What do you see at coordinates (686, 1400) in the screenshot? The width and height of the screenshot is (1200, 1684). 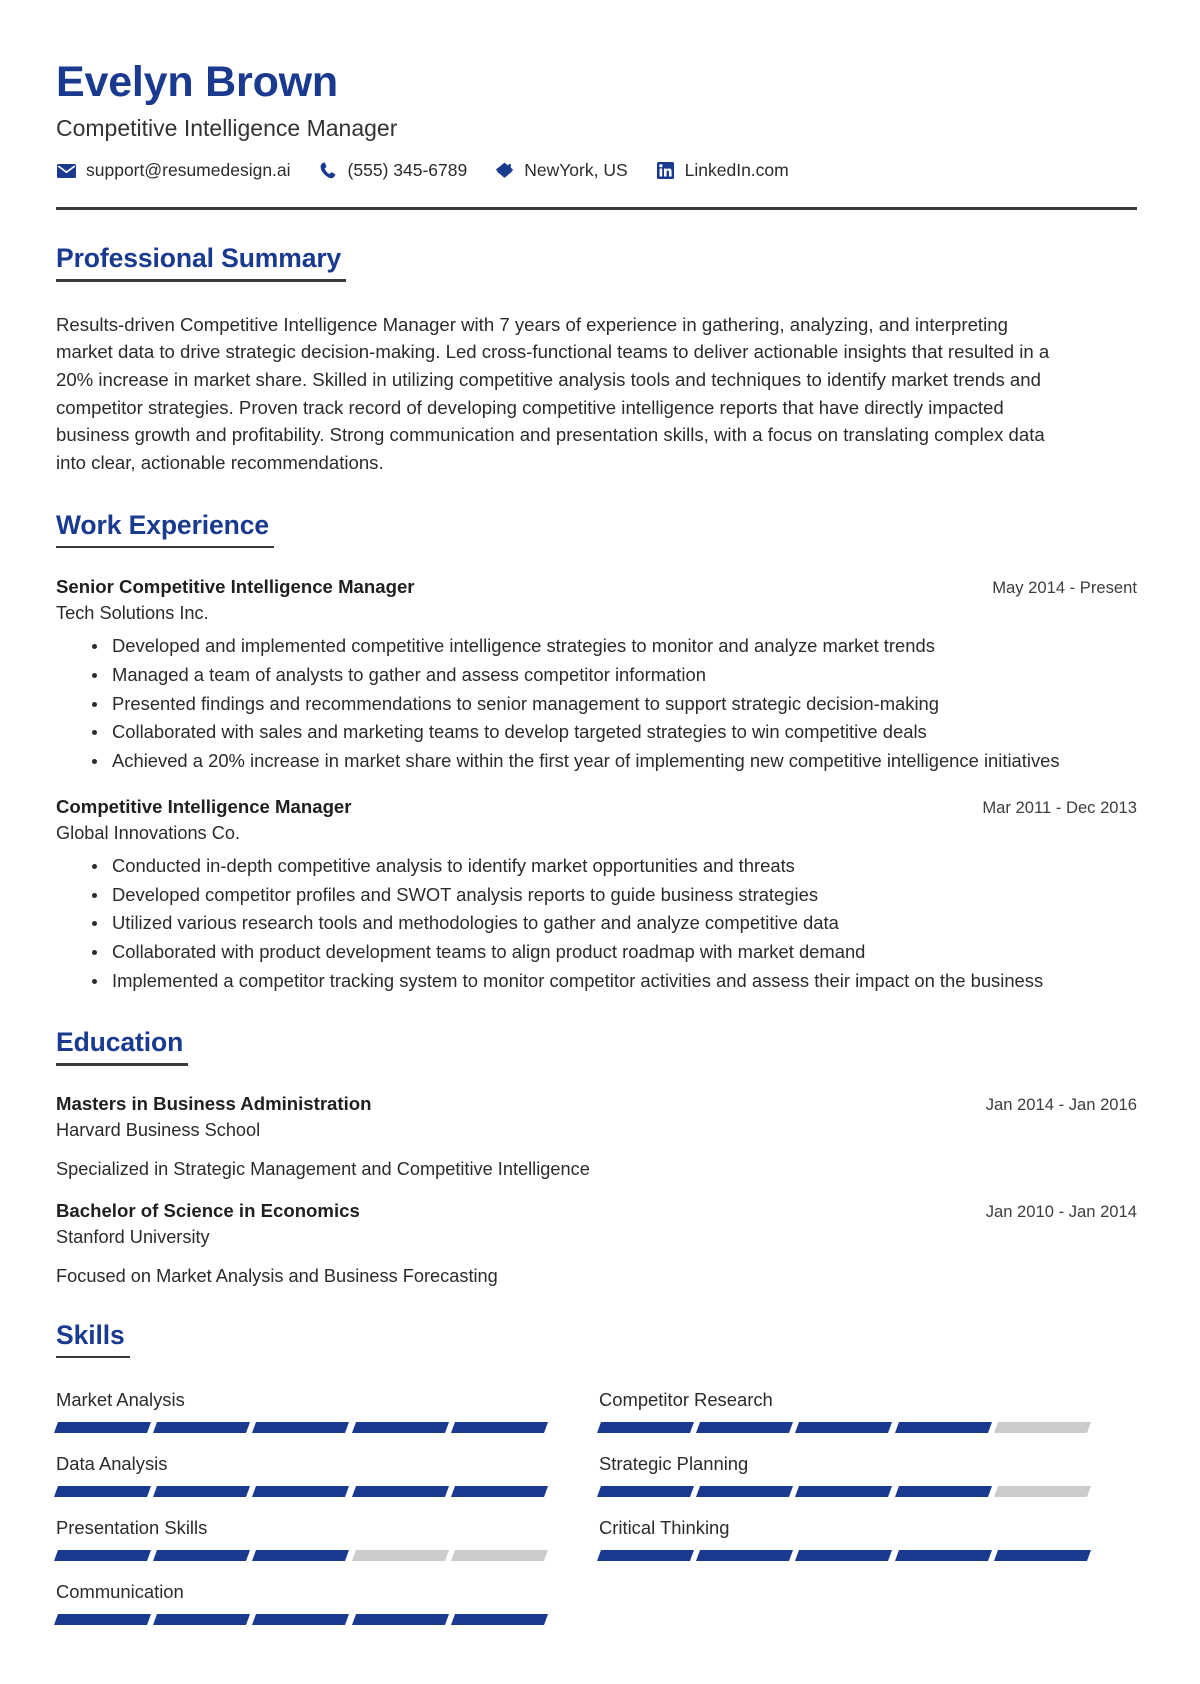 I see `skill-label: Competitor Research` at bounding box center [686, 1400].